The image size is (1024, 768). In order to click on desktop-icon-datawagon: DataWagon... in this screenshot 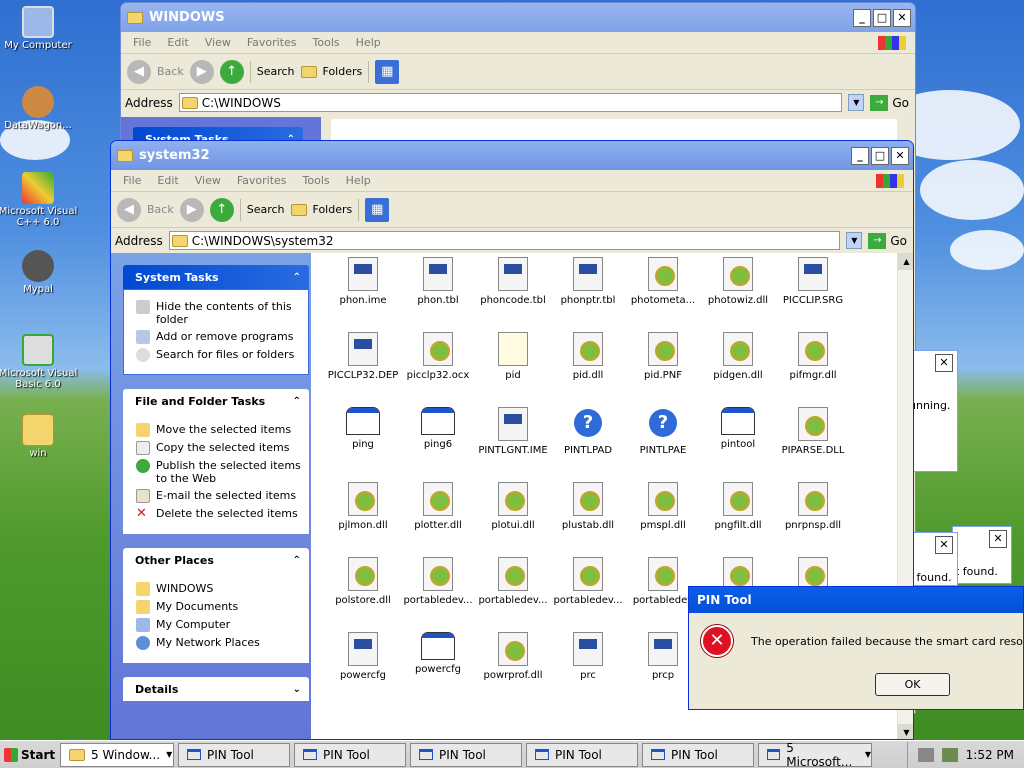, I will do `click(40, 108)`.